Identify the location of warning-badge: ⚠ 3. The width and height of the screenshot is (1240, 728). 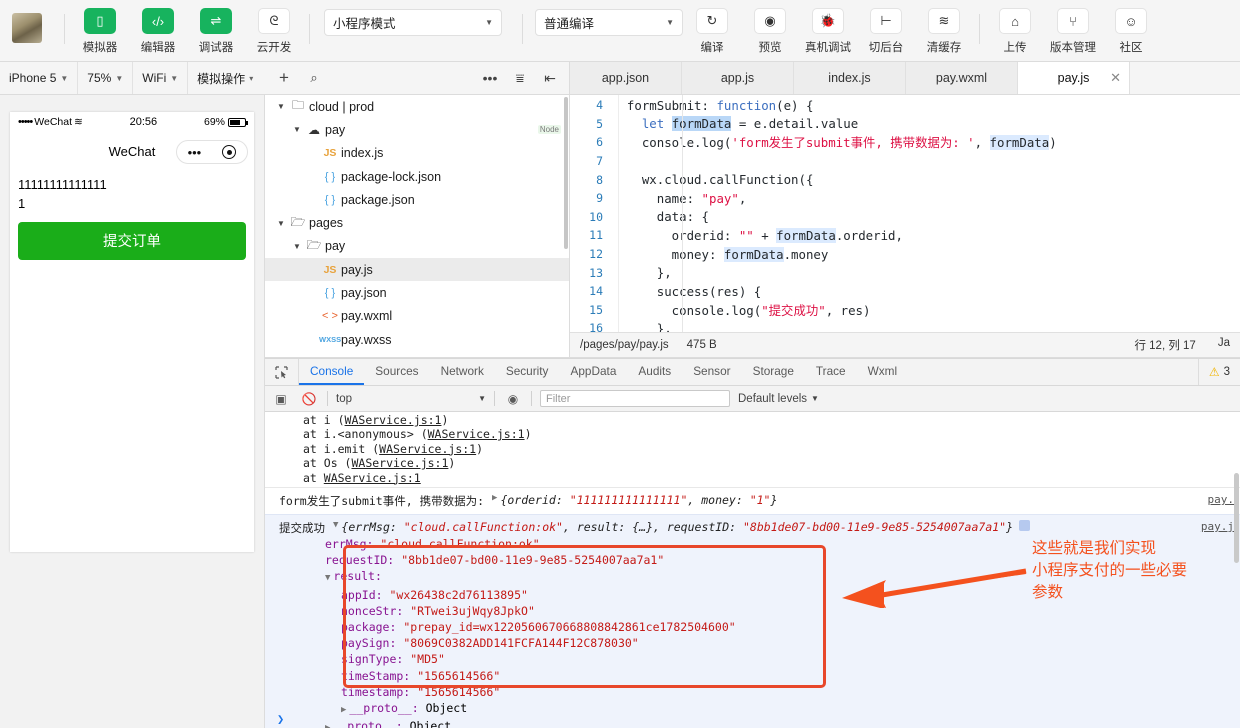
(1218, 372).